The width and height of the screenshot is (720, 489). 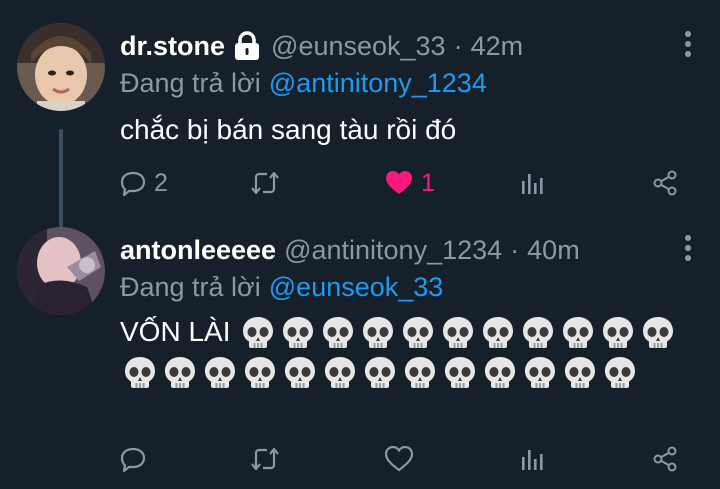 I want to click on like-button: 1, so click(x=410, y=183).